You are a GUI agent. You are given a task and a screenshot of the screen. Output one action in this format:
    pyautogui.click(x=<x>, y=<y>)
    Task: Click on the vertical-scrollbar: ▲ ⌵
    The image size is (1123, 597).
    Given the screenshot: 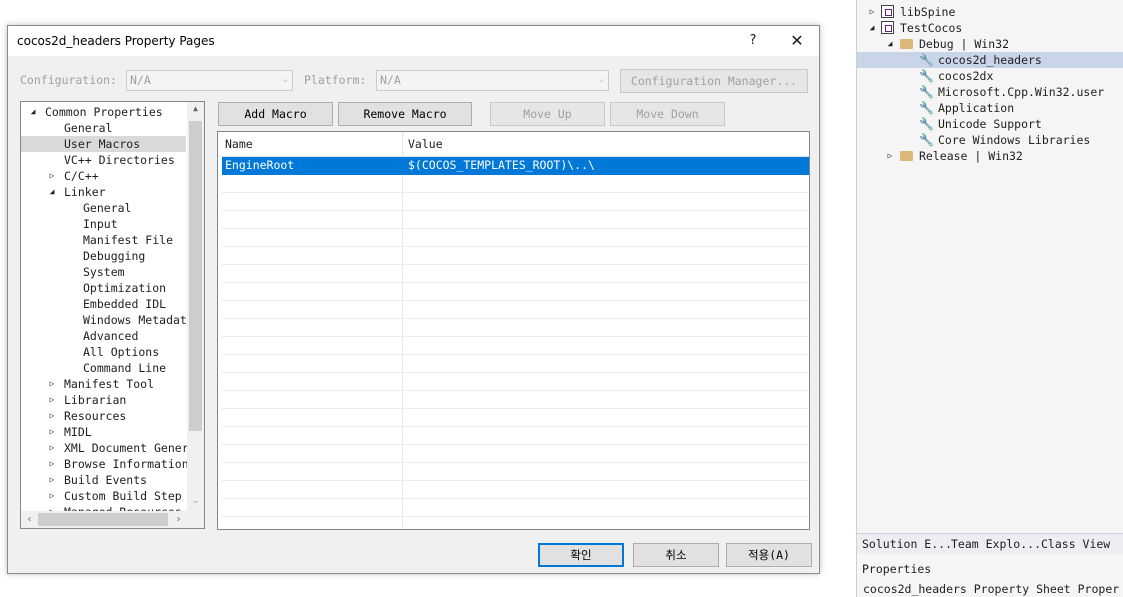 What is the action you would take?
    pyautogui.click(x=195, y=306)
    